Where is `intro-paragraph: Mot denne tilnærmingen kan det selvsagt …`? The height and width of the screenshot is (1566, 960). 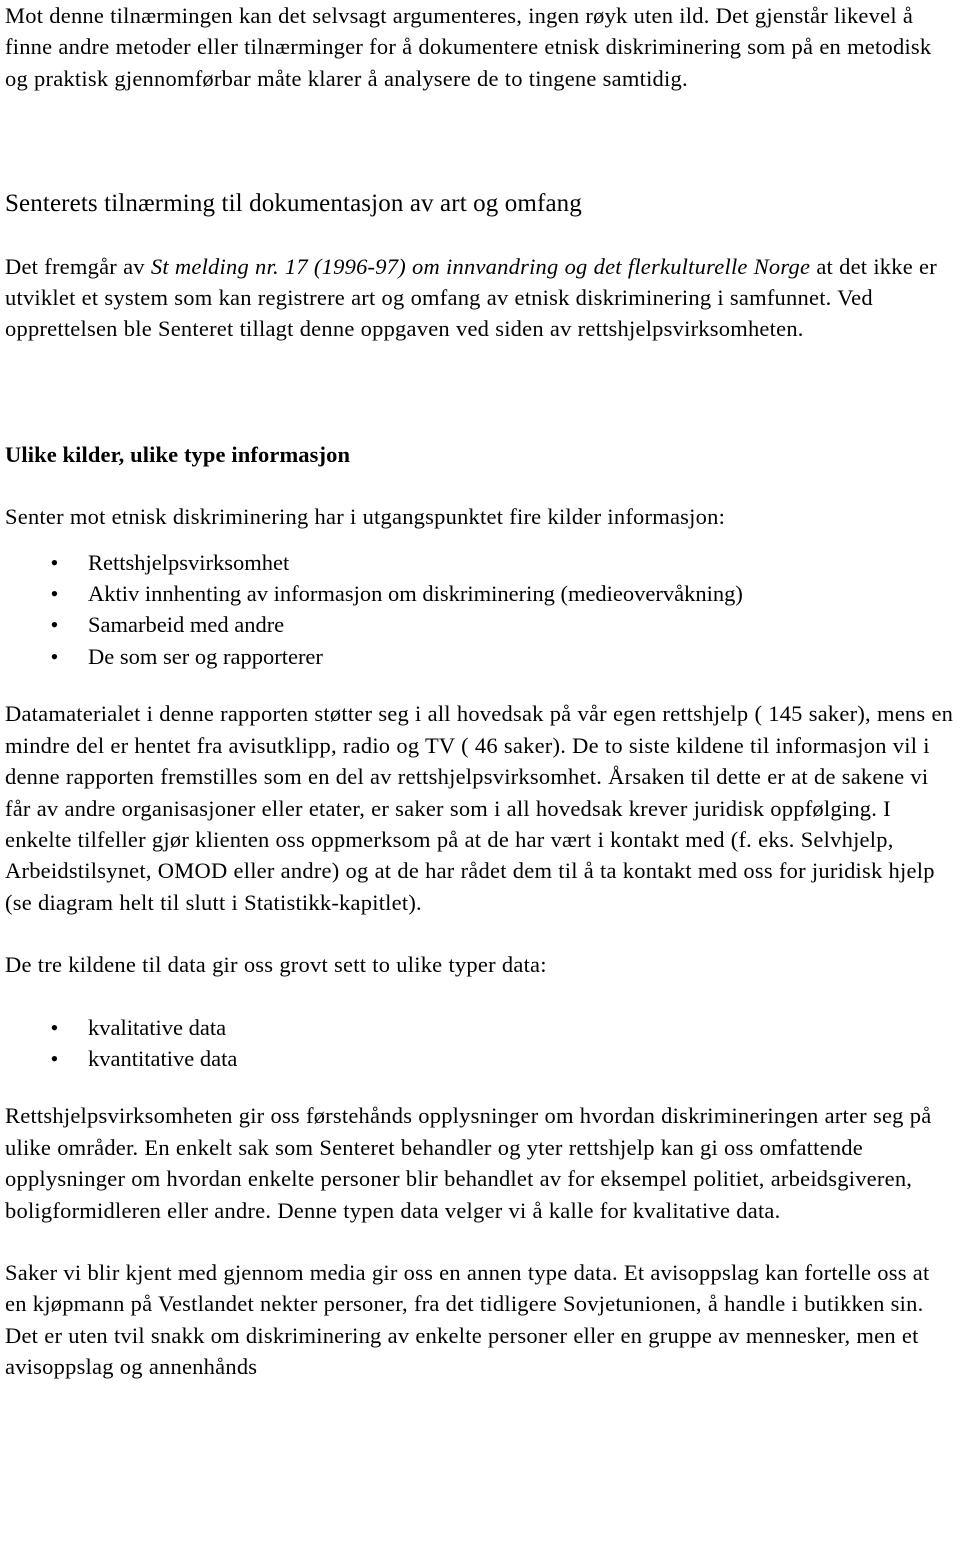 intro-paragraph: Mot denne tilnærmingen kan det selvsagt … is located at coordinates (468, 47).